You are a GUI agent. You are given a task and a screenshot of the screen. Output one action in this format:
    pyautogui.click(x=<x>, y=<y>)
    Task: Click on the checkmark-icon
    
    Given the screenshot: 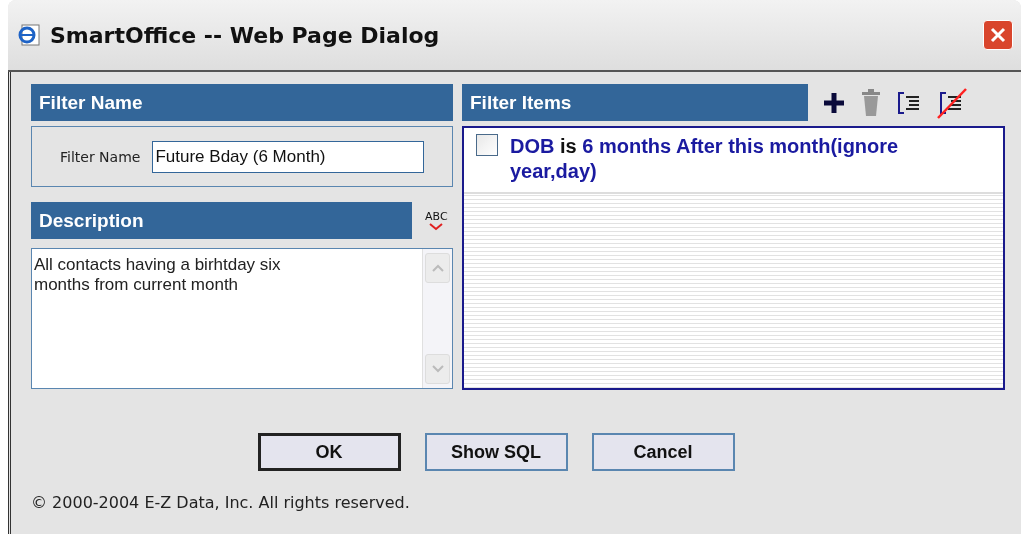 What is the action you would take?
    pyautogui.click(x=436, y=226)
    